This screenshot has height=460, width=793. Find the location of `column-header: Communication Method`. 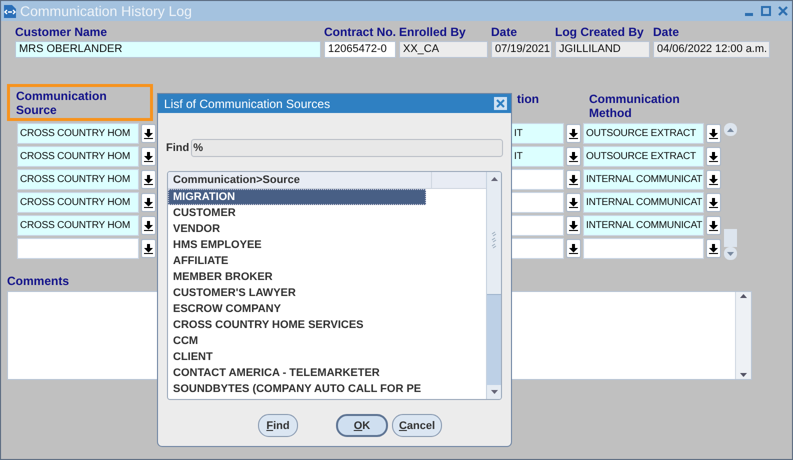

column-header: Communication Method is located at coordinates (634, 106).